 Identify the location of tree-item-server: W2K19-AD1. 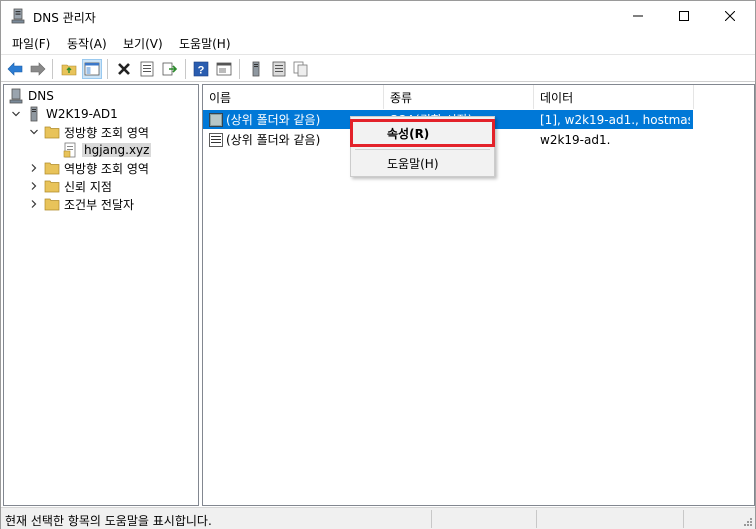
(64, 114).